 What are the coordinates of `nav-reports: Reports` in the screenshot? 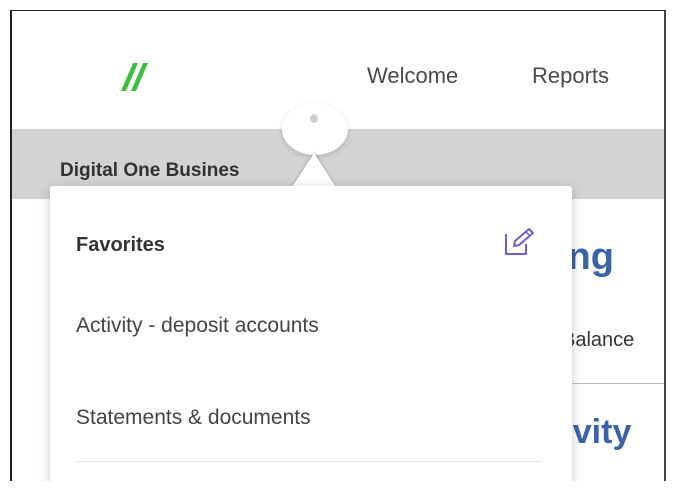 It's located at (570, 76).